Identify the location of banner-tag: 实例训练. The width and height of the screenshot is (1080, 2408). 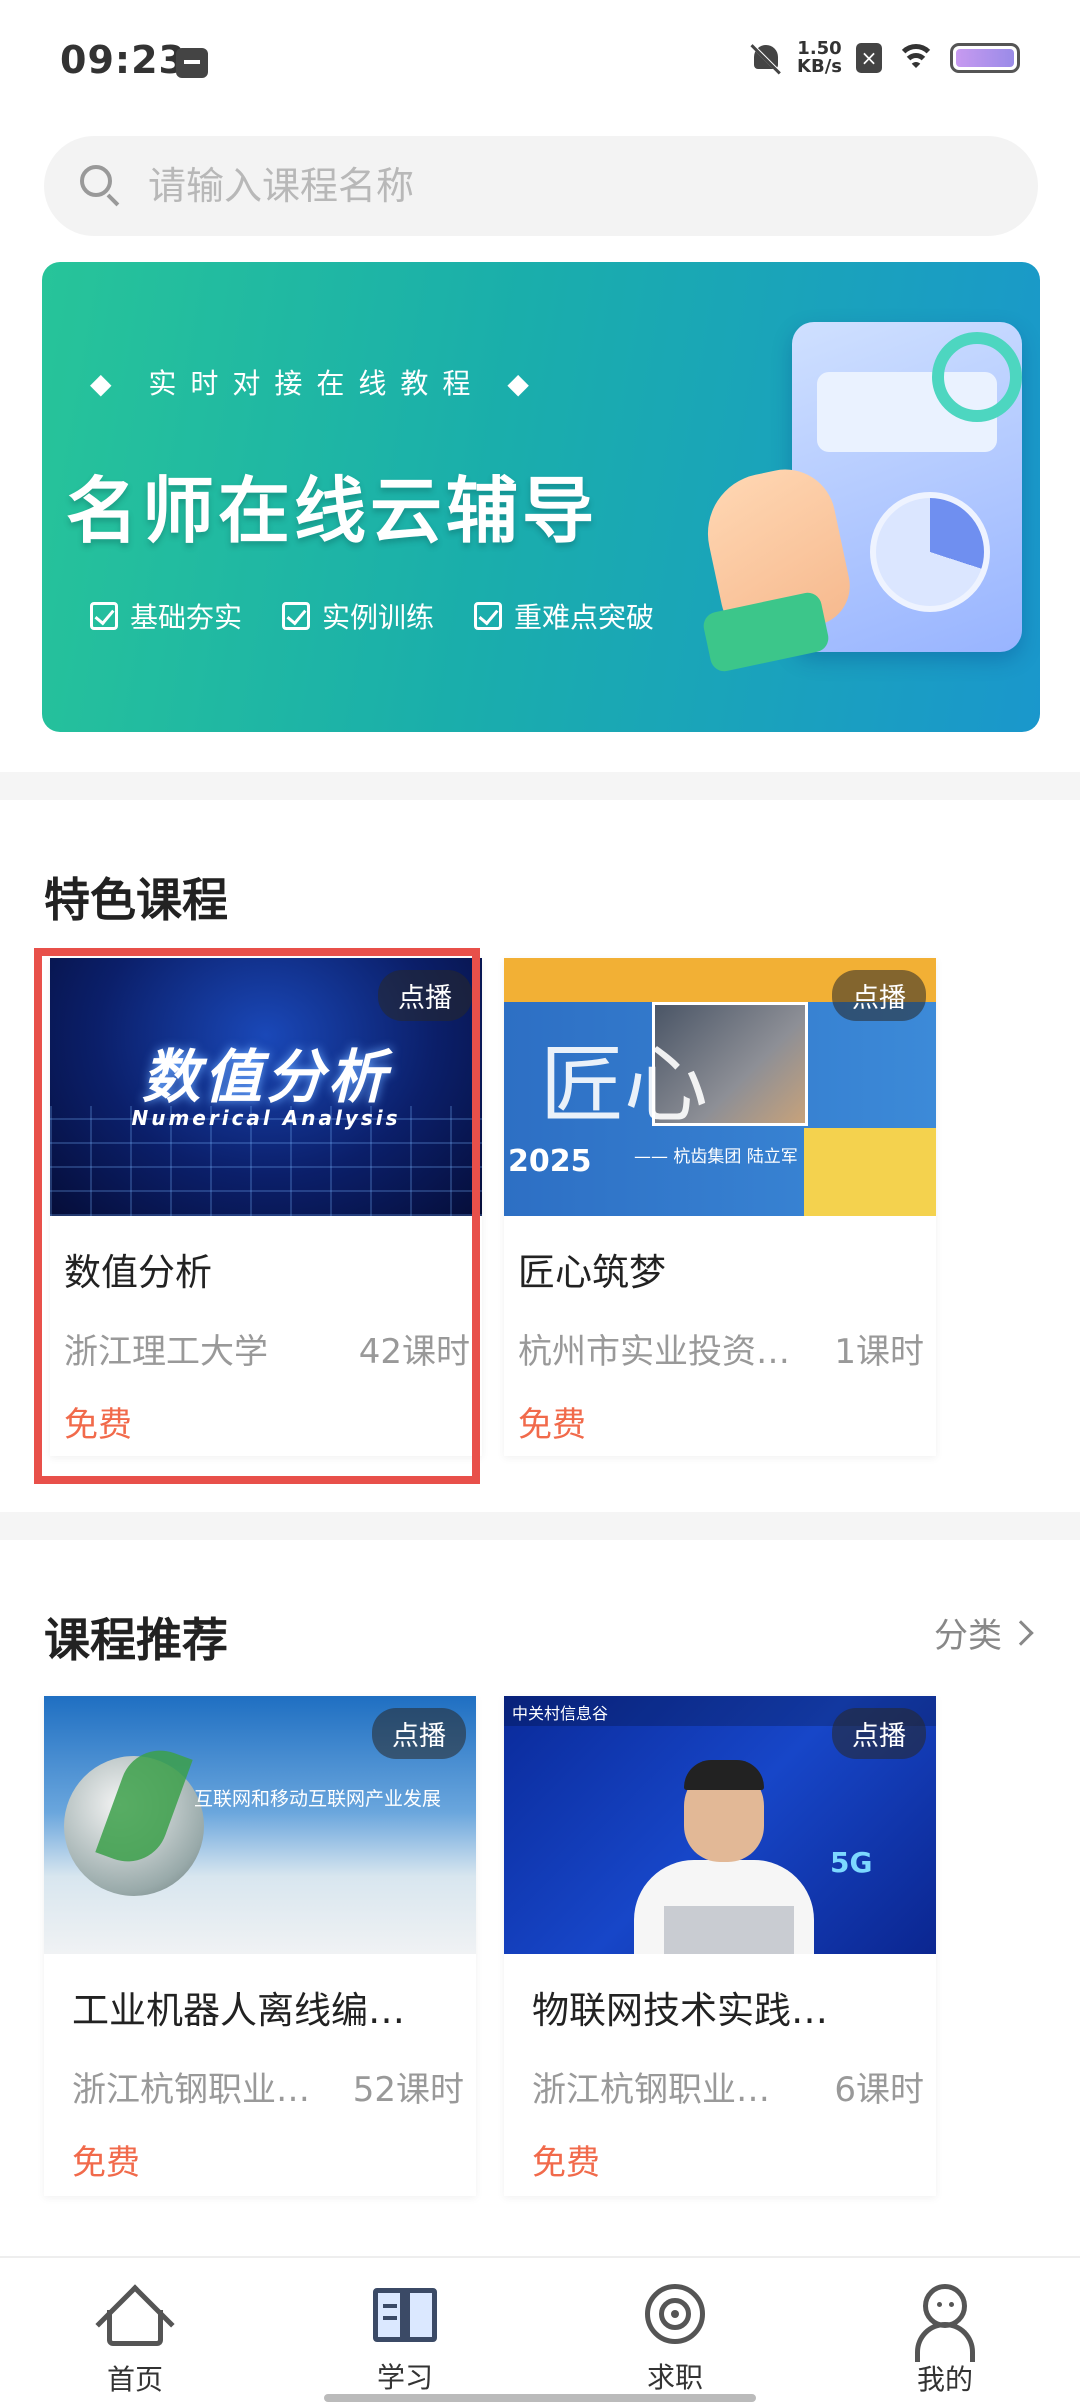
(358, 616).